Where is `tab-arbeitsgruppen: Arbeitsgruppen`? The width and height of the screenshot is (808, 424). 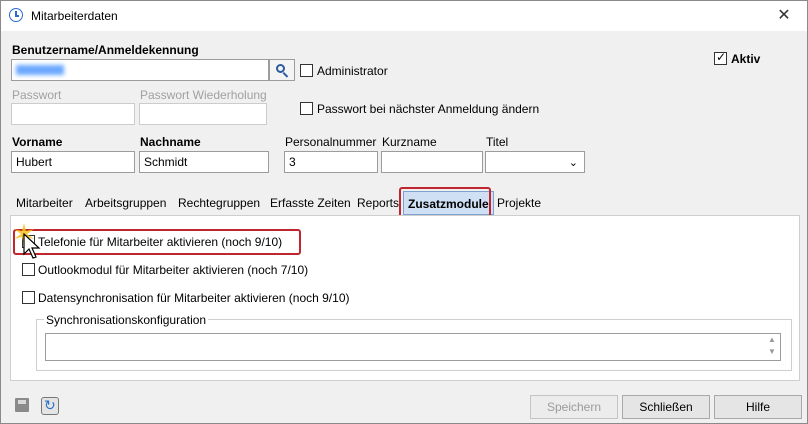
tab-arbeitsgruppen: Arbeitsgruppen is located at coordinates (125, 203).